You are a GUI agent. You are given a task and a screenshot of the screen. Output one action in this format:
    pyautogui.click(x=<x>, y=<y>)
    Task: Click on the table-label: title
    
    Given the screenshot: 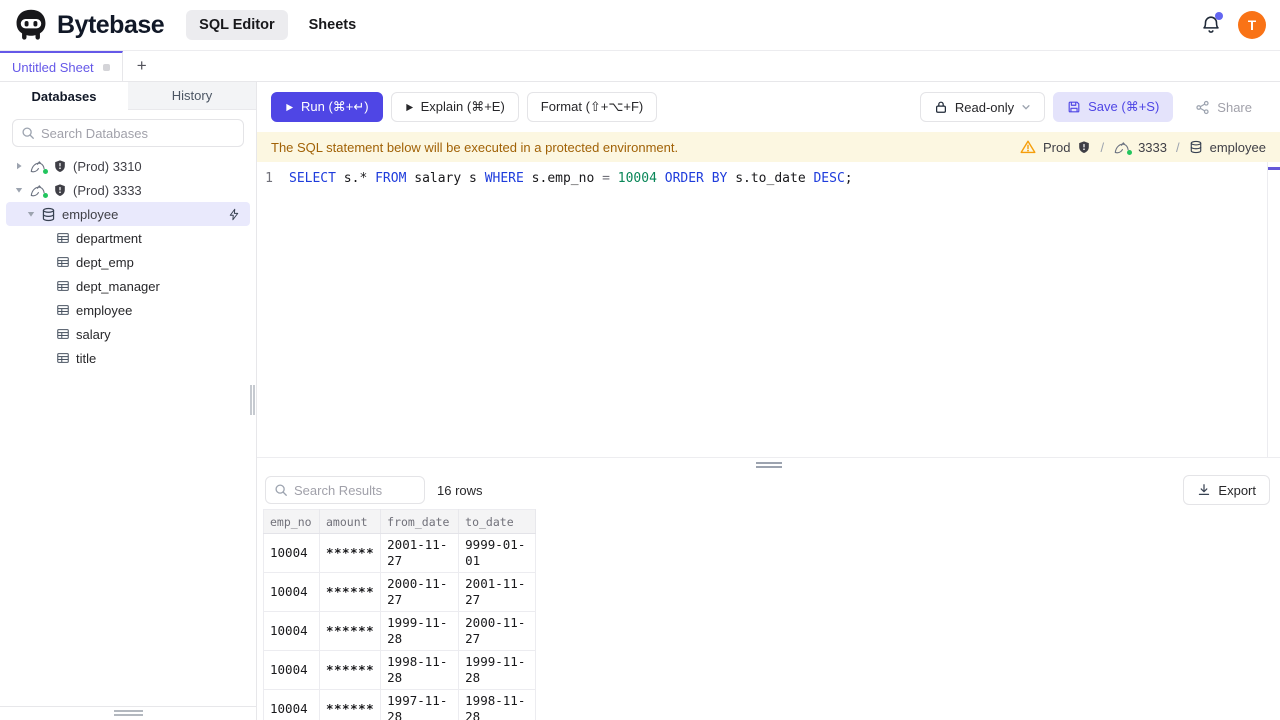 What is the action you would take?
    pyautogui.click(x=86, y=358)
    